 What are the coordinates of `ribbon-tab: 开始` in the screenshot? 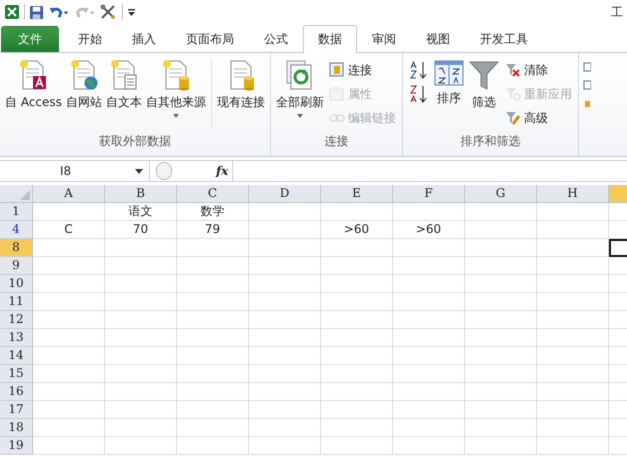 It's located at (90, 39).